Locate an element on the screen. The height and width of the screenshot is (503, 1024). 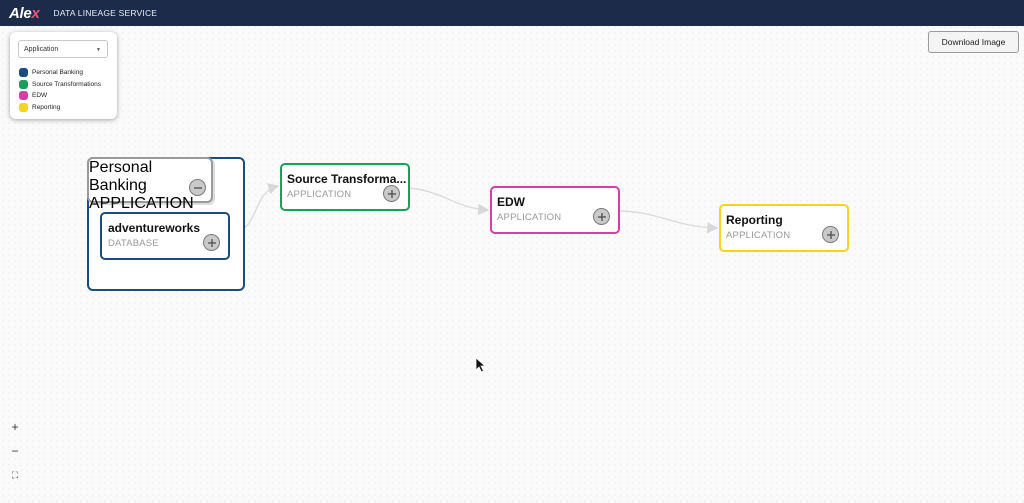
zoom-in-button: + is located at coordinates (15, 427).